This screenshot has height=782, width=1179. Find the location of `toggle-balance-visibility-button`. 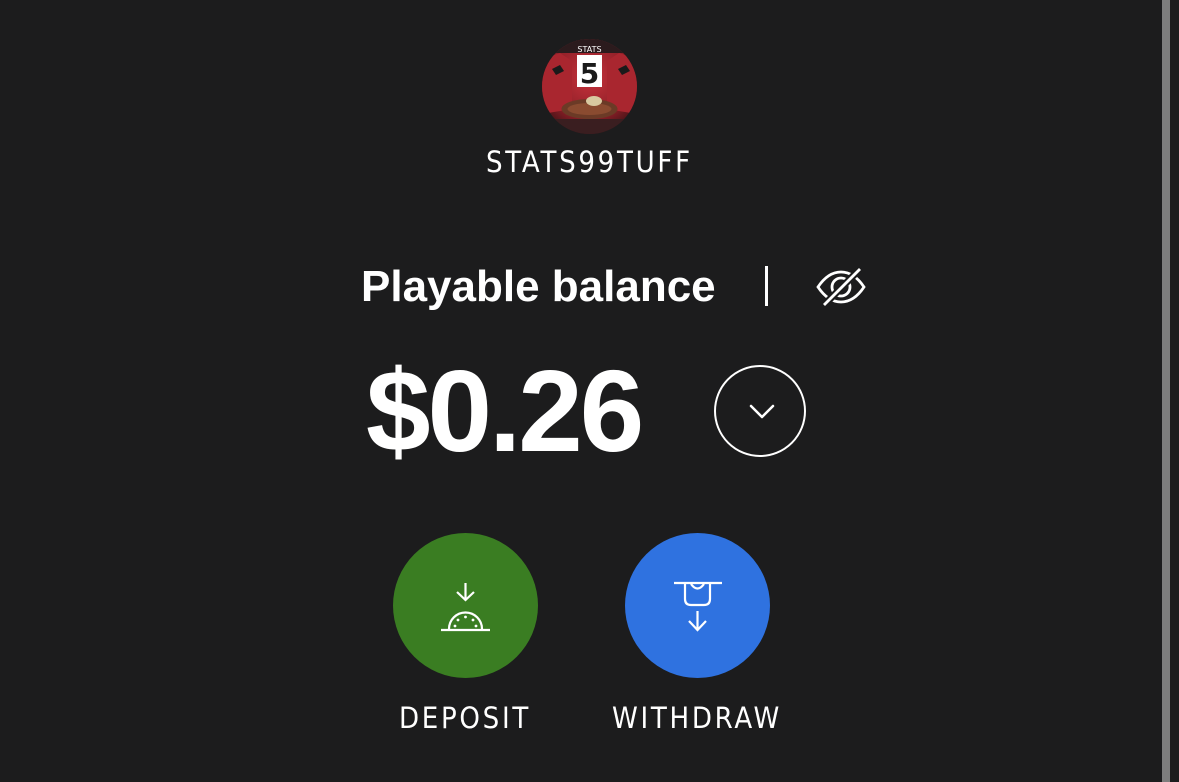

toggle-balance-visibility-button is located at coordinates (841, 287).